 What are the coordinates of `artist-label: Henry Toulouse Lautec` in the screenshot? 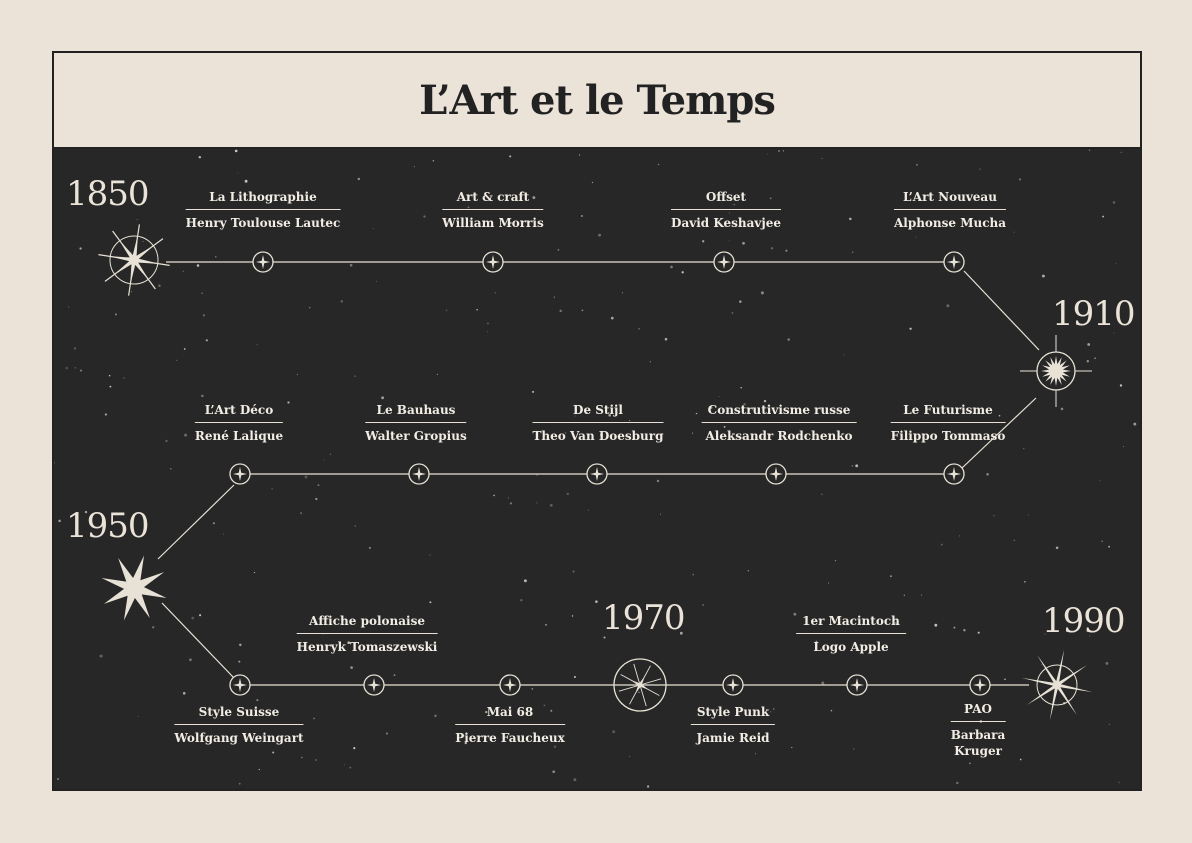 It's located at (263, 223).